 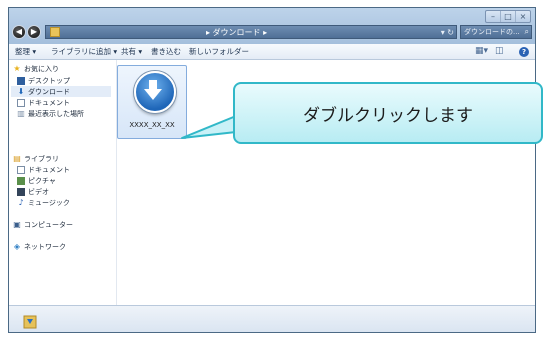 I want to click on address-path: ▸ ダウンロード ▸, so click(x=237, y=32).